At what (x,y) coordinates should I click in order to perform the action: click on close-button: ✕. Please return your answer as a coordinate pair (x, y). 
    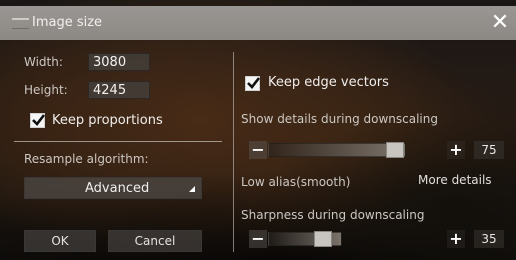
    Looking at the image, I should click on (500, 23).